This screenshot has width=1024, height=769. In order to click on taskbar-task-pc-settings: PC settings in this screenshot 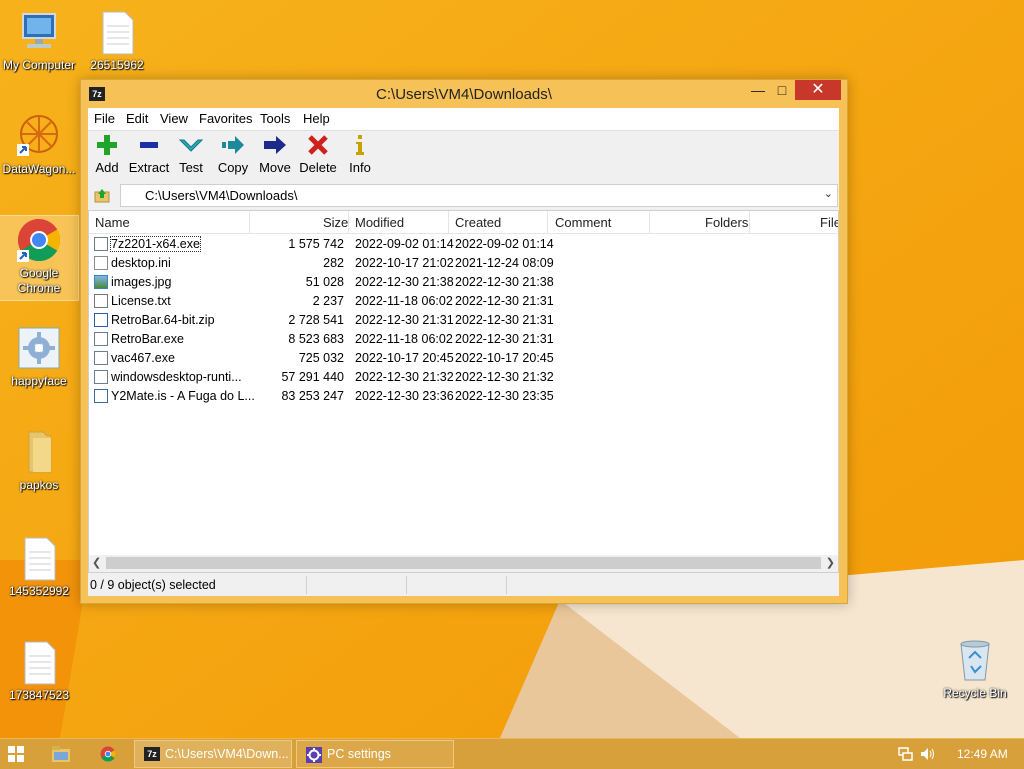, I will do `click(375, 754)`.